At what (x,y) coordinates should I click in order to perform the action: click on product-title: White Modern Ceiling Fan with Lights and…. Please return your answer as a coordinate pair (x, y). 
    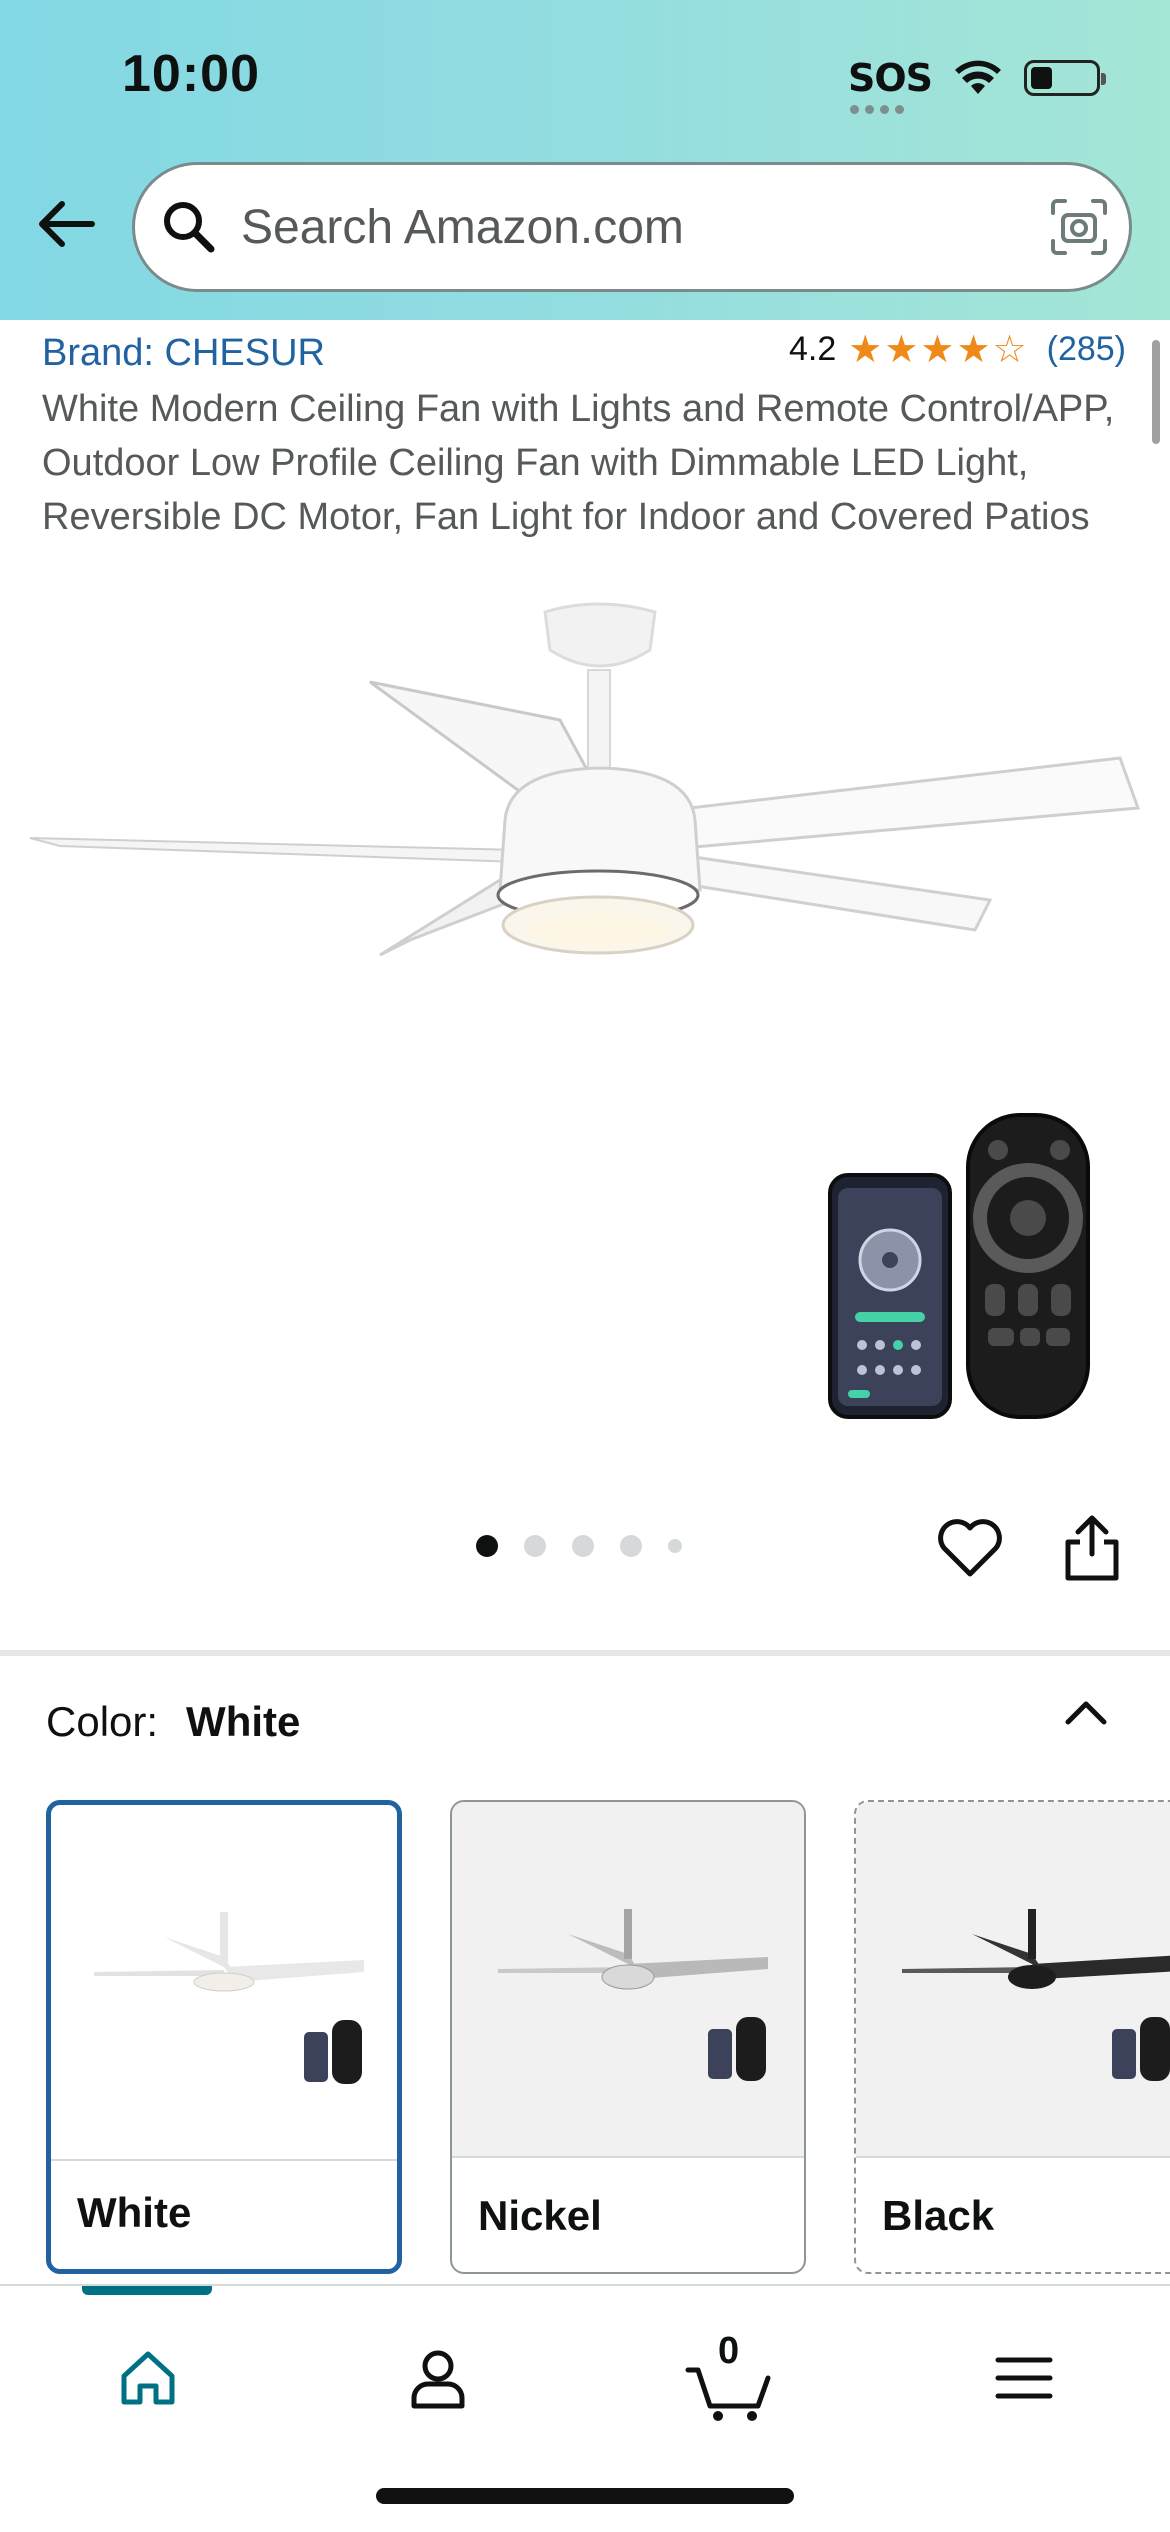
    Looking at the image, I should click on (578, 463).